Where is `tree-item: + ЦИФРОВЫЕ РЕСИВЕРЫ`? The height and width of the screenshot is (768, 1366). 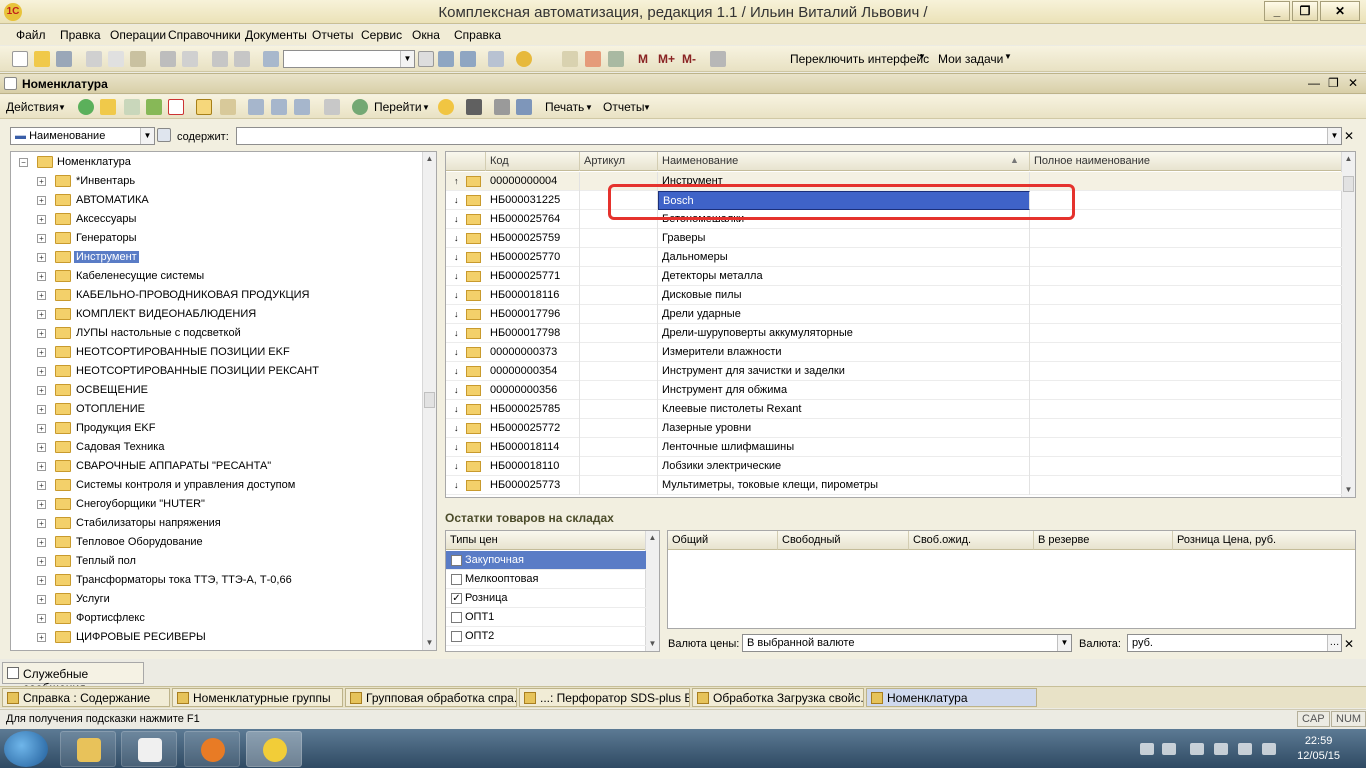 tree-item: + ЦИФРОВЫЕ РЕСИВЕРЫ is located at coordinates (216, 637).